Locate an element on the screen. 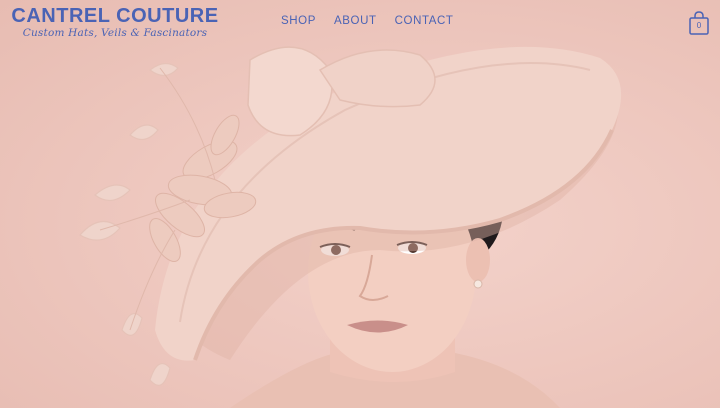  cart-button: 0 is located at coordinates (699, 23).